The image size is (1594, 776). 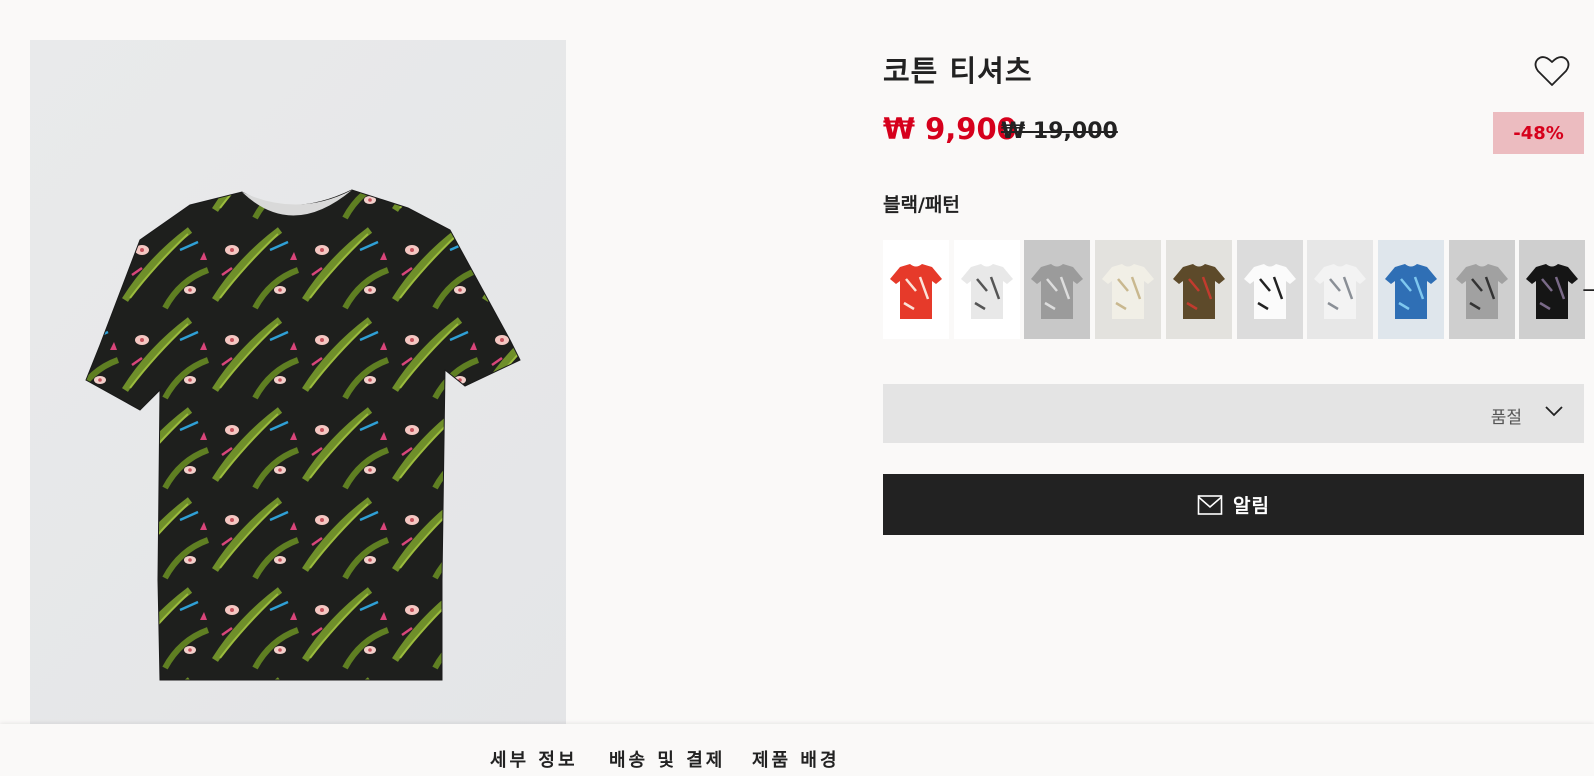 What do you see at coordinates (1588, 290) in the screenshot?
I see `arrow-right-icon: →` at bounding box center [1588, 290].